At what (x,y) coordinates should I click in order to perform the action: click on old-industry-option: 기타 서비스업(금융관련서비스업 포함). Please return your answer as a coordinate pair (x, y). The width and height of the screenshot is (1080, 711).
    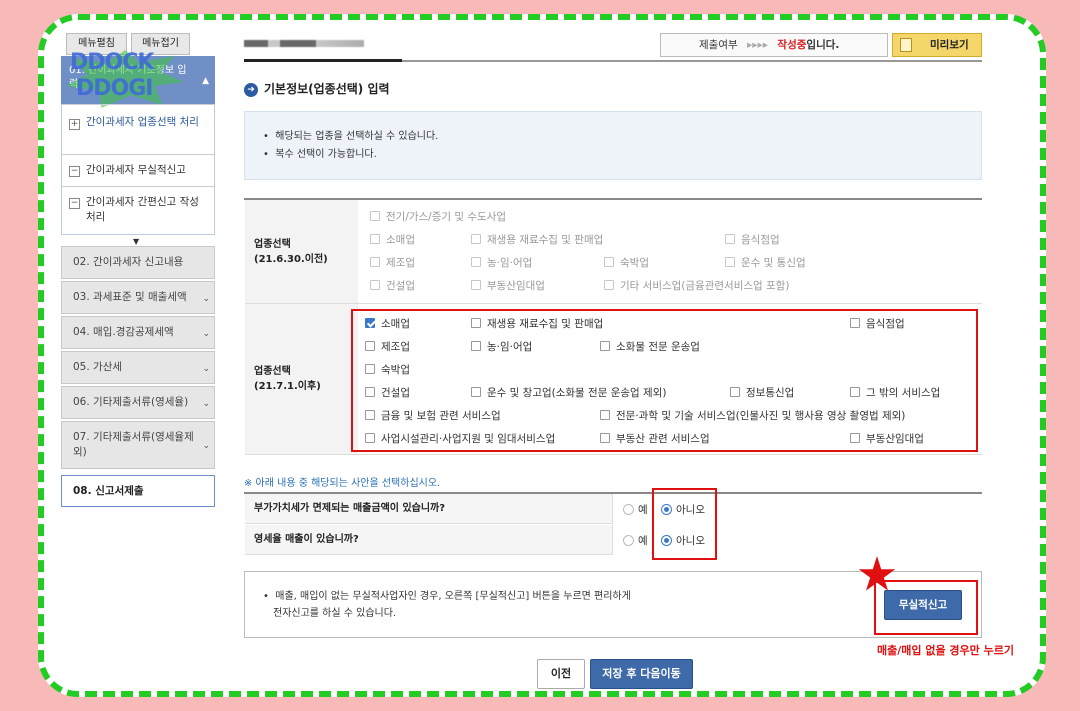
    Looking at the image, I should click on (696, 285).